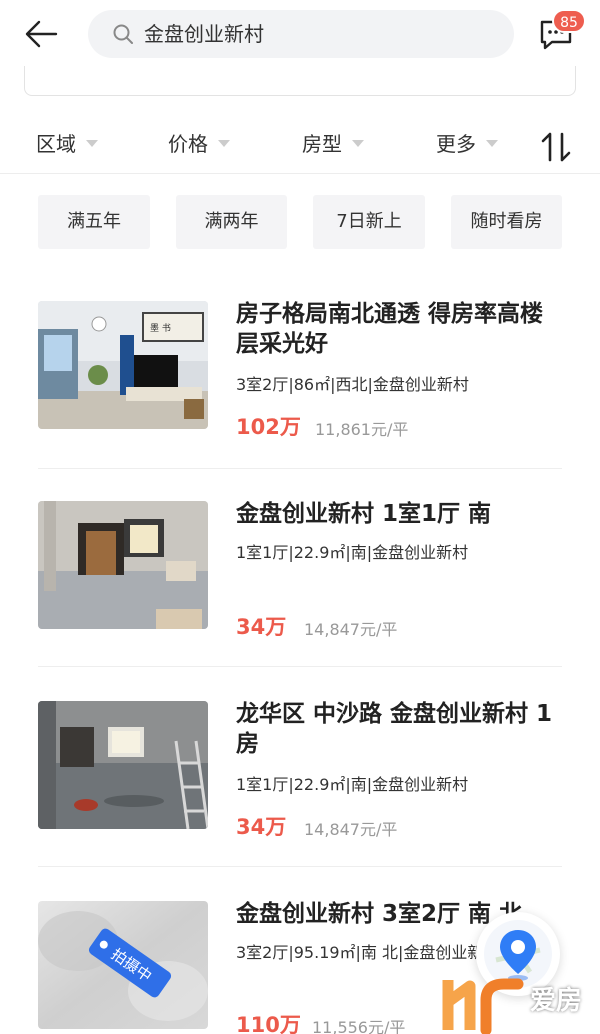  What do you see at coordinates (231, 222) in the screenshot?
I see `tag-over-two-years: 满两年` at bounding box center [231, 222].